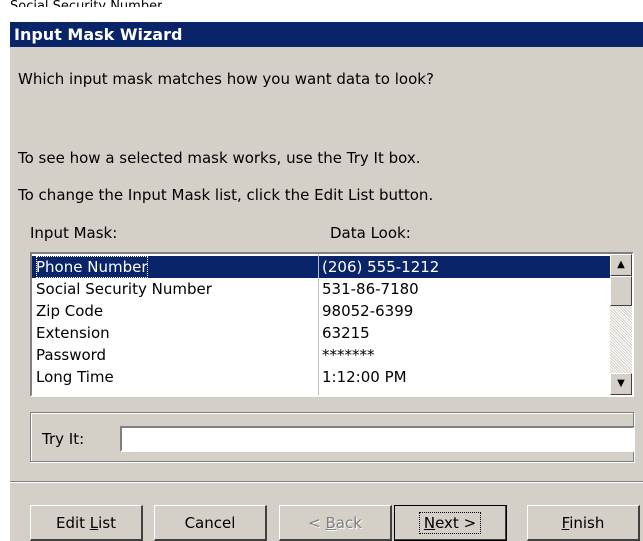  Describe the element at coordinates (317, 522) in the screenshot. I see `button-label-pre: <` at that location.